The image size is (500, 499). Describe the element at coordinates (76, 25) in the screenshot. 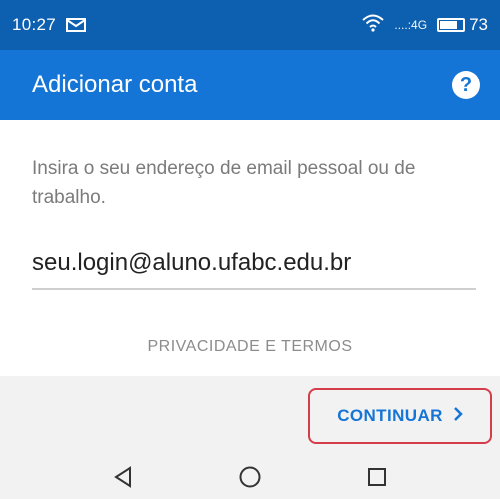

I see `mail-icon` at that location.